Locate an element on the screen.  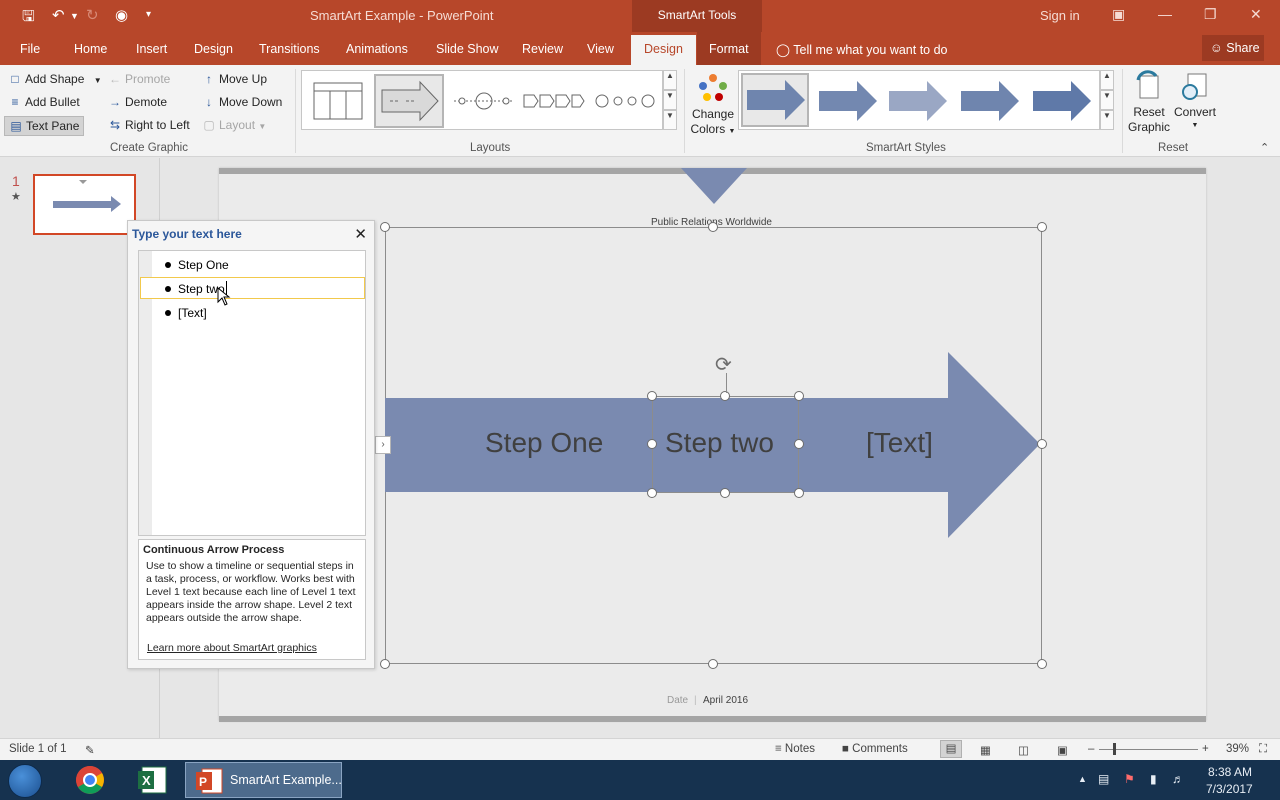
style-thumb-simple-fill is located at coordinates (775, 100).